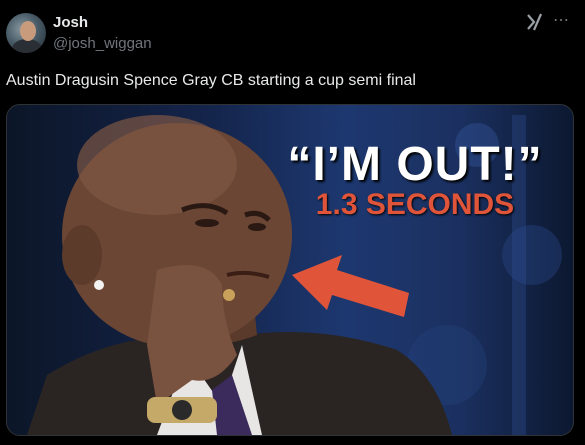 This screenshot has width=585, height=445. What do you see at coordinates (292, 442) in the screenshot?
I see `bottom-divider` at bounding box center [292, 442].